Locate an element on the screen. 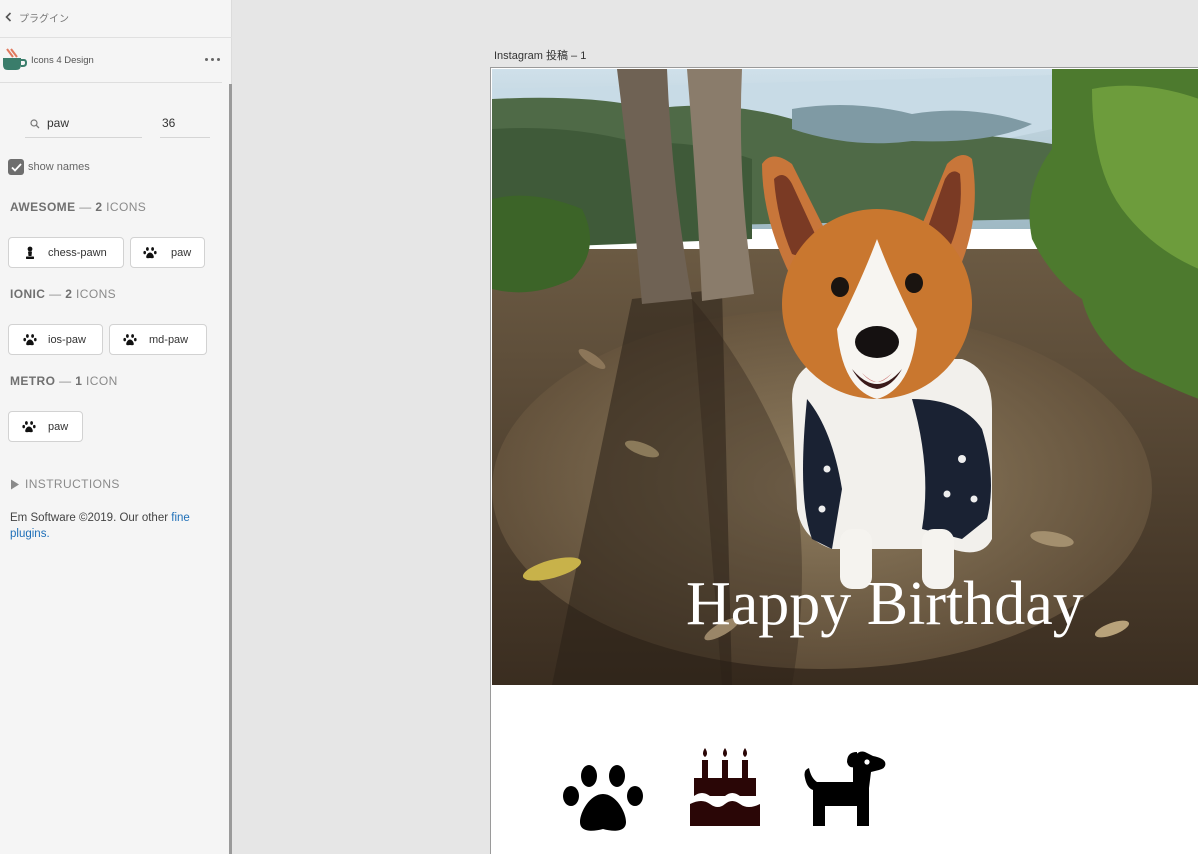 This screenshot has height=854, width=1198. icon-size-input is located at coordinates (184, 123).